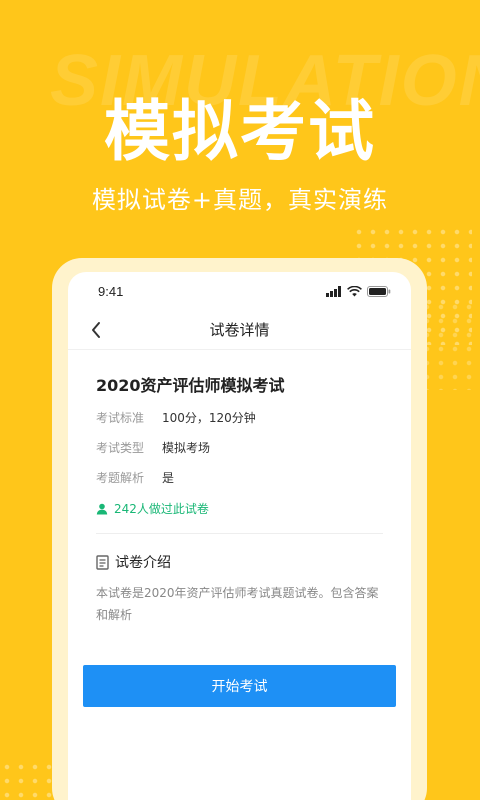  Describe the element at coordinates (240, 131) in the screenshot. I see `promo-title: 模拟考试` at that location.